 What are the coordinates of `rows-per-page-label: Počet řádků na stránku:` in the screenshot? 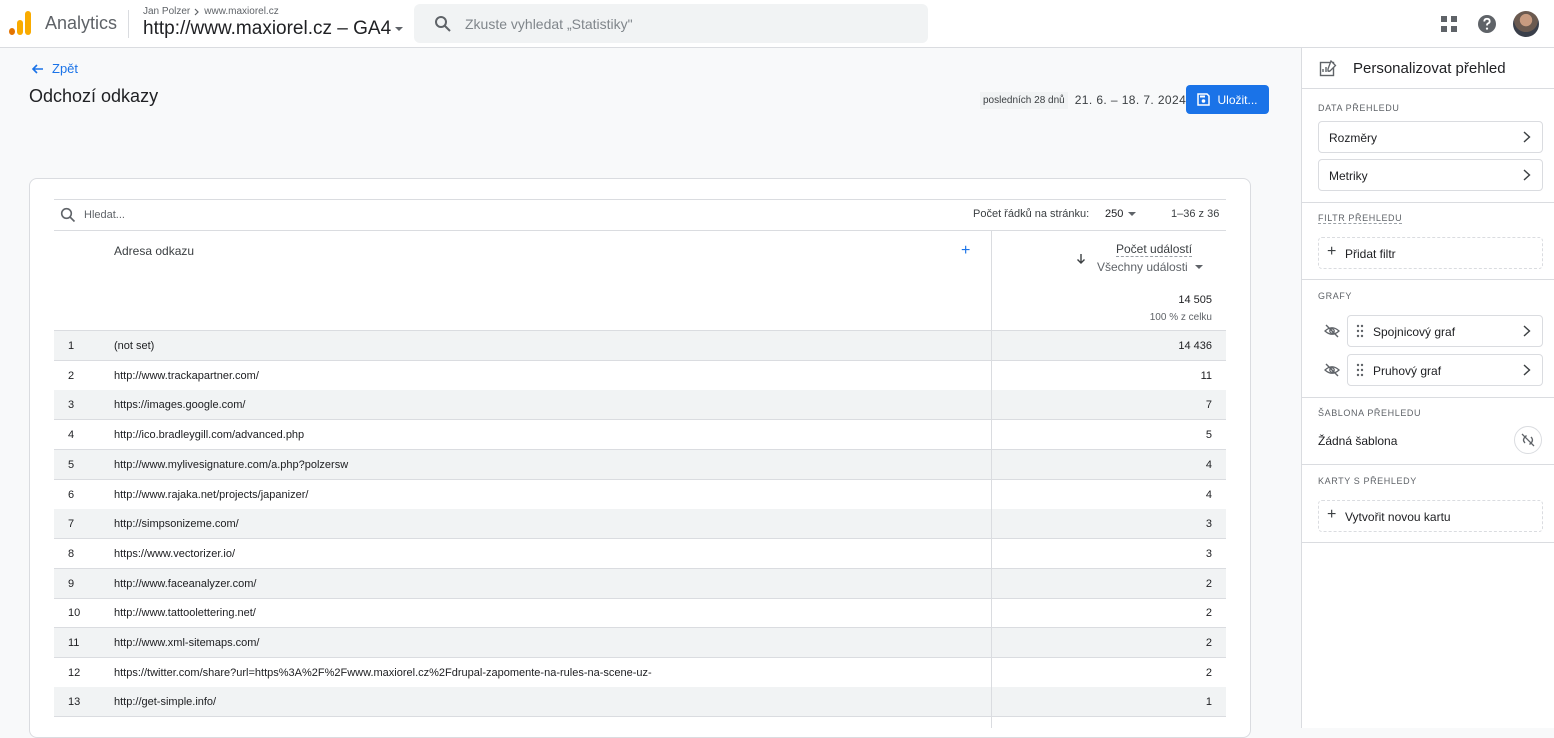 It's located at (1031, 214).